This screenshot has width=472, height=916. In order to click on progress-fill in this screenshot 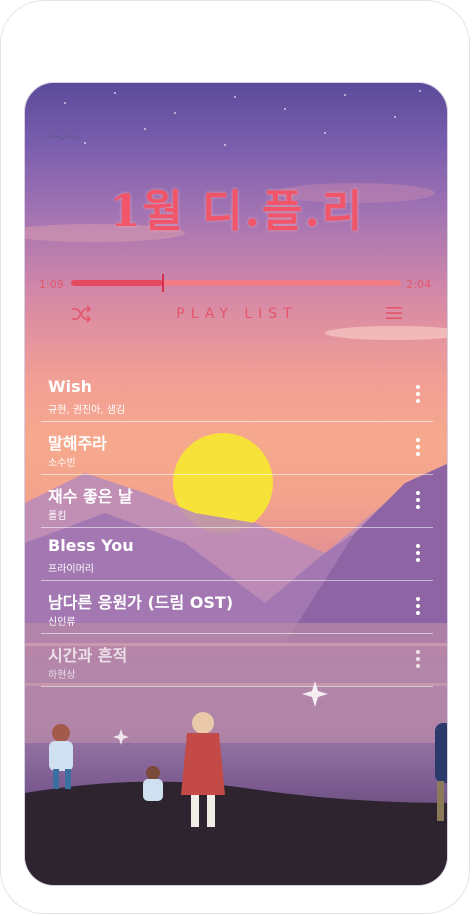, I will do `click(117, 283)`.